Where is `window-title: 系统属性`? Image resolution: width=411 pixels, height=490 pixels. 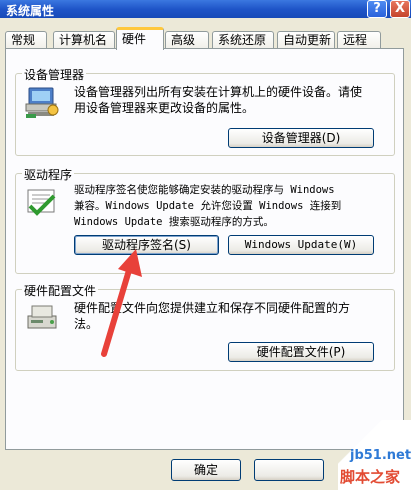 window-title: 系统属性 is located at coordinates (30, 11).